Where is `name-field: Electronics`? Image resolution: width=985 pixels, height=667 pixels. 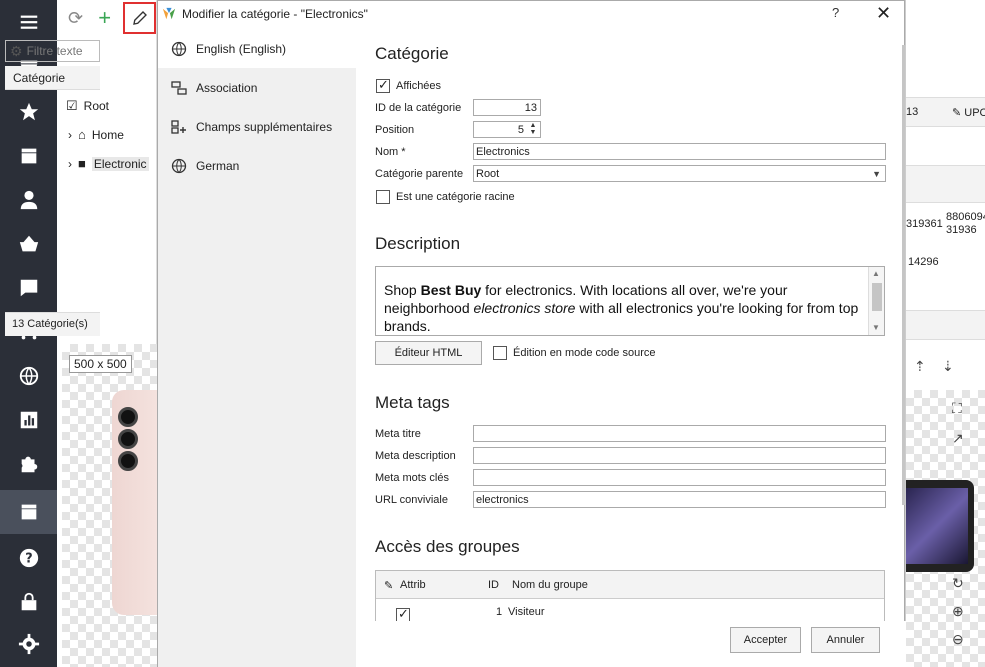
name-field: Electronics is located at coordinates (679, 151).